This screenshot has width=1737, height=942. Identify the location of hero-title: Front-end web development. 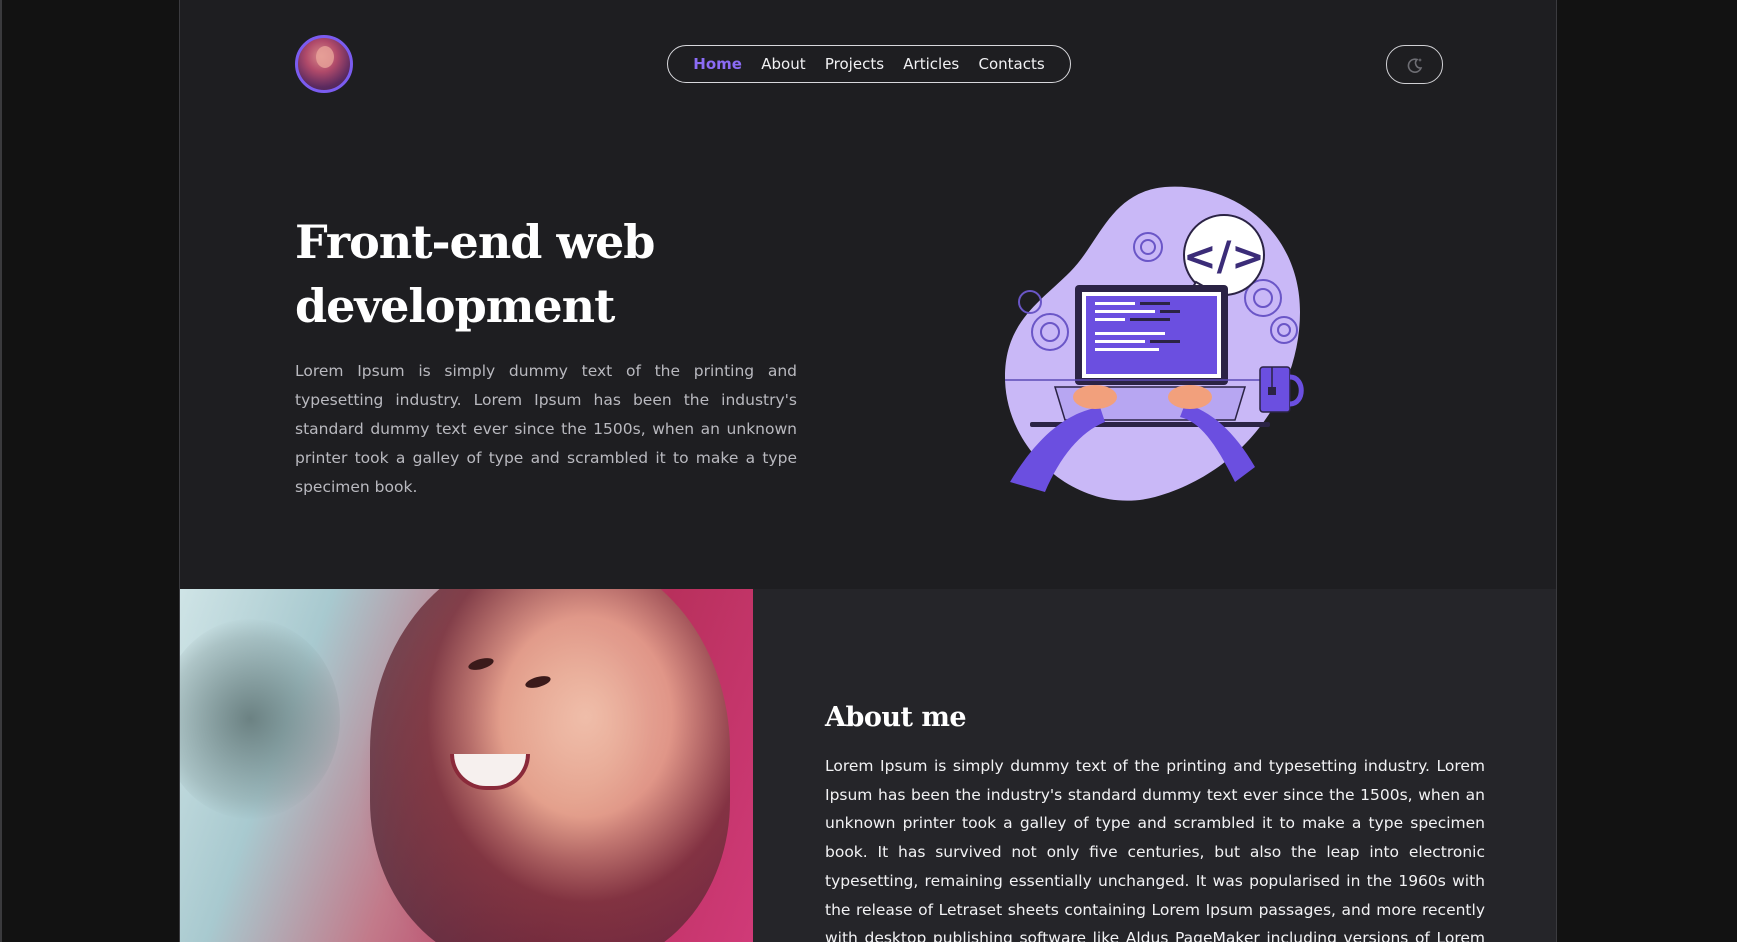
(575, 274).